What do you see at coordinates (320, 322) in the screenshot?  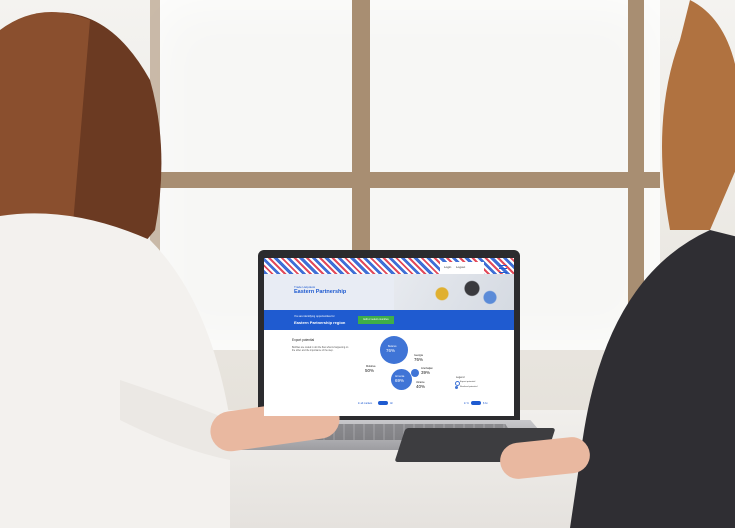 I see `band-region: Eastern Partnership region` at bounding box center [320, 322].